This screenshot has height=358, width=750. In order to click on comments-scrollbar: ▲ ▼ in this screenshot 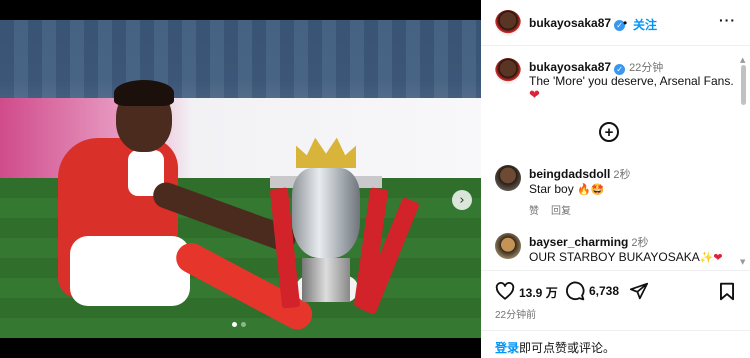, I will do `click(743, 161)`.